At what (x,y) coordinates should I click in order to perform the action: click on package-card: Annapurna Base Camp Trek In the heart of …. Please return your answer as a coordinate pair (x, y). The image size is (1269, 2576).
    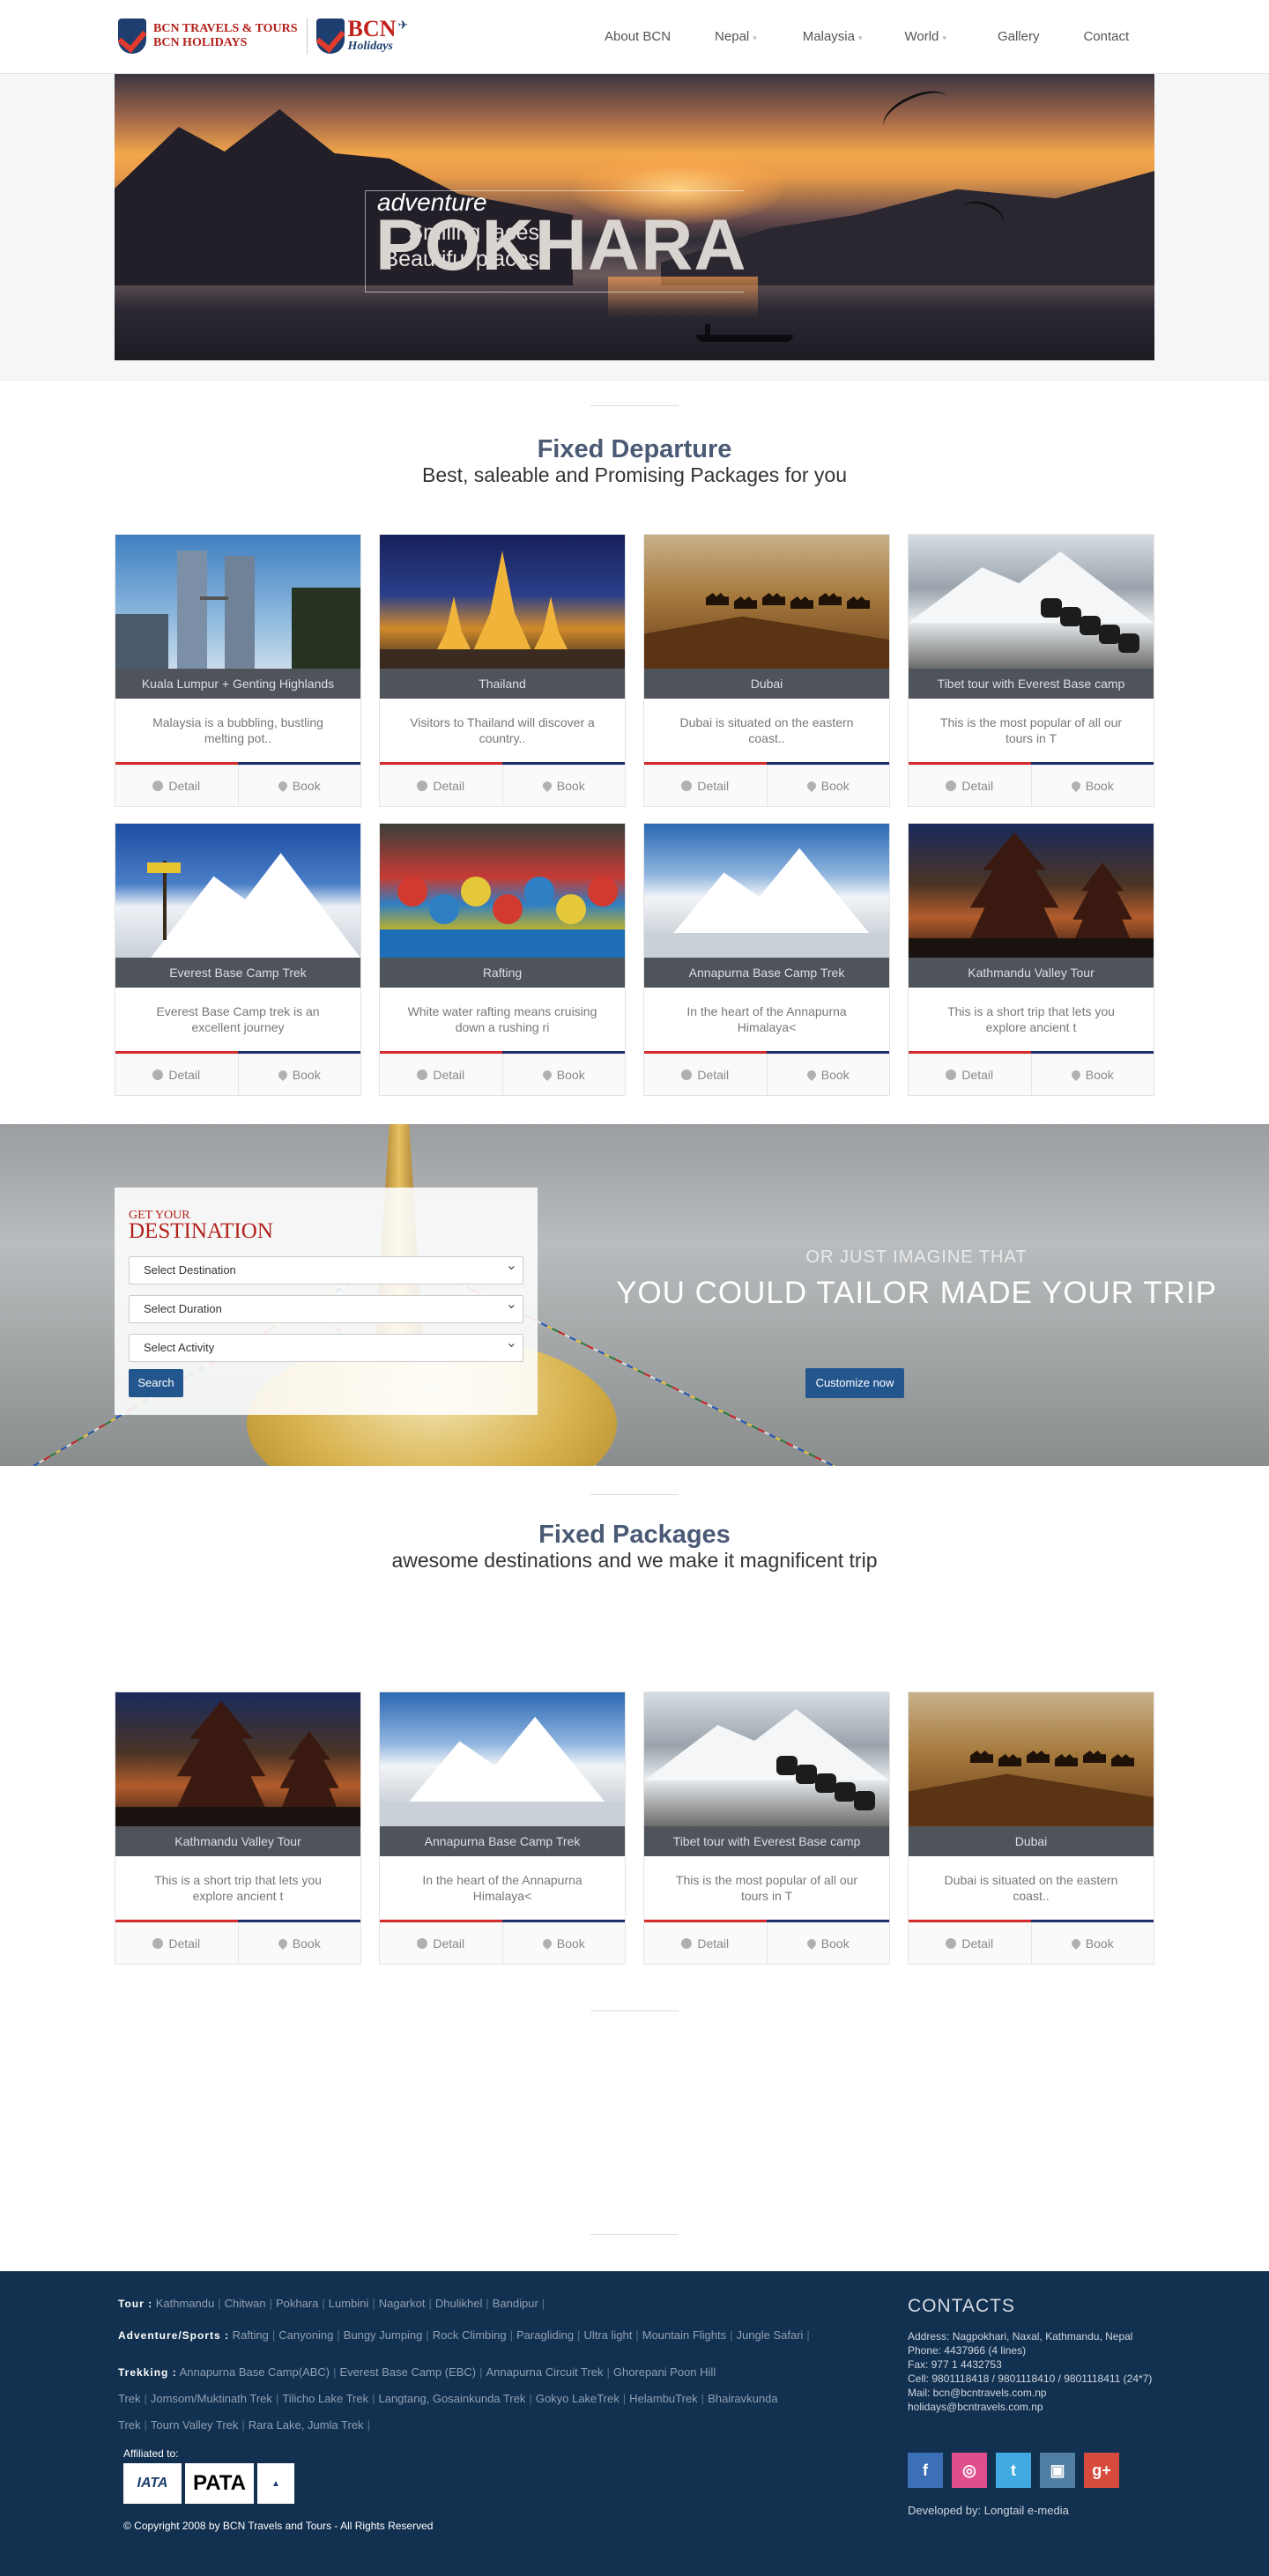
    Looking at the image, I should click on (503, 1828).